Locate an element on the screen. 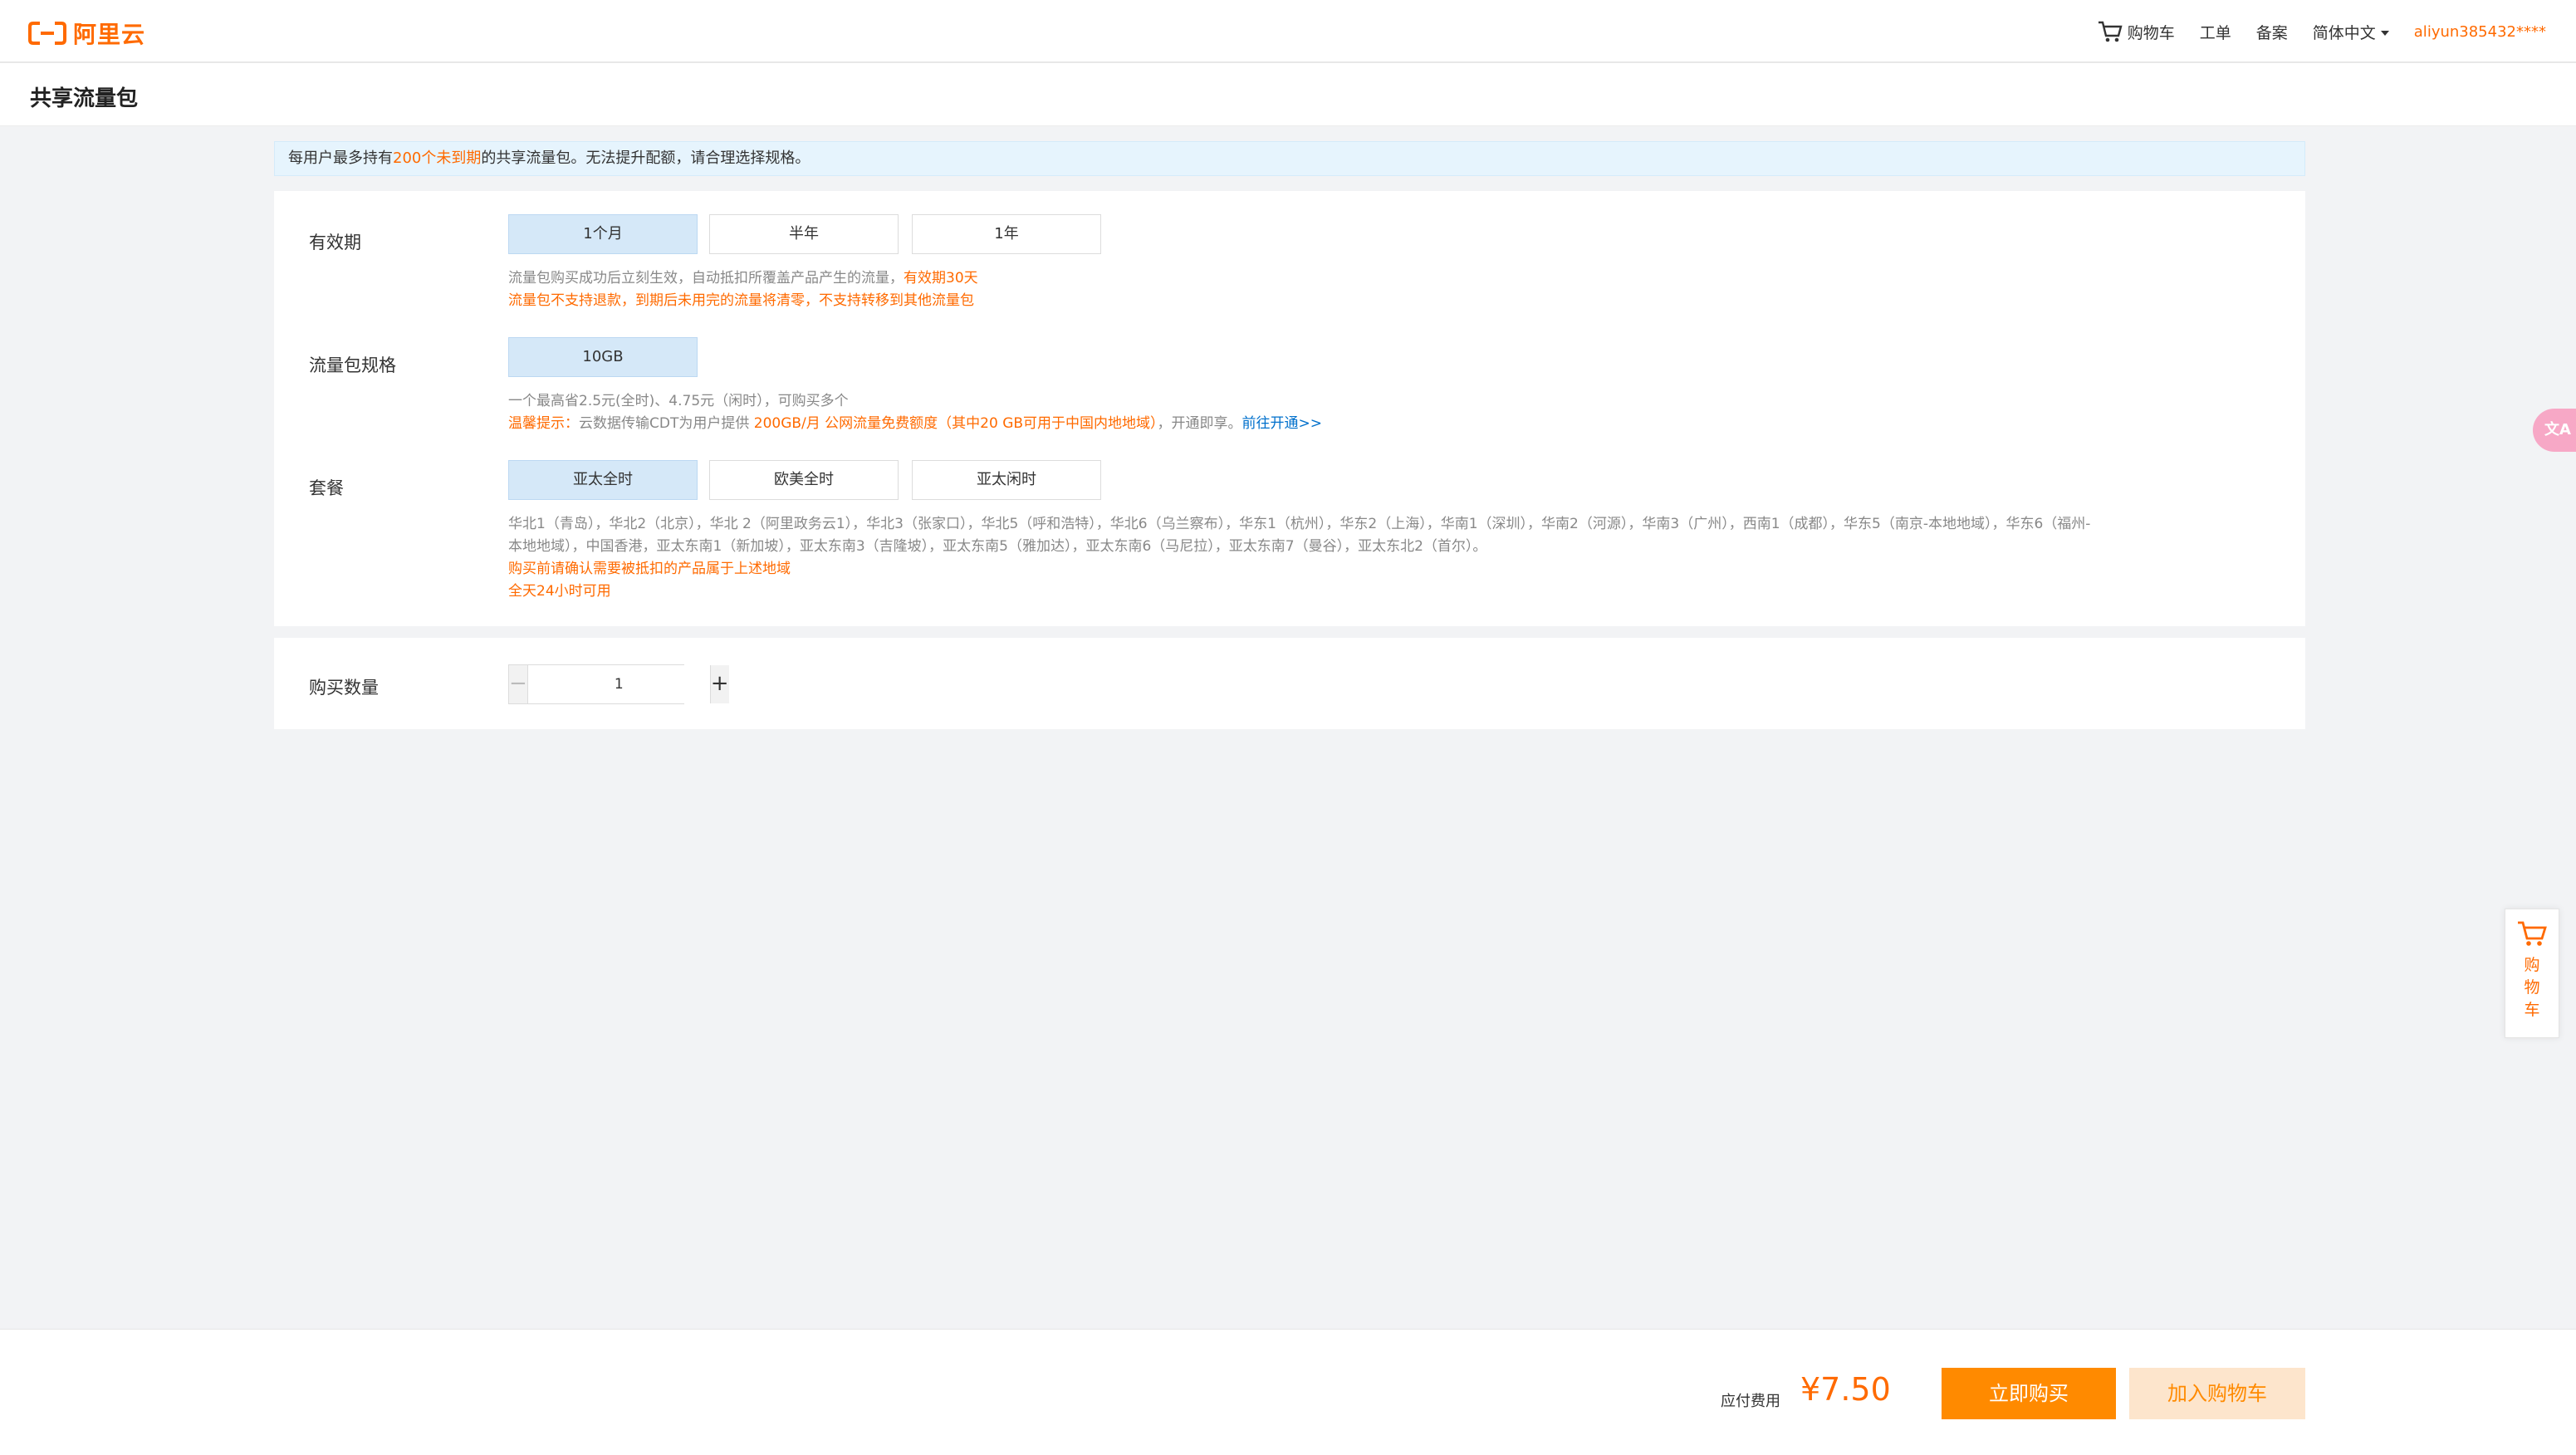  package-label: 套餐 is located at coordinates (326, 488).